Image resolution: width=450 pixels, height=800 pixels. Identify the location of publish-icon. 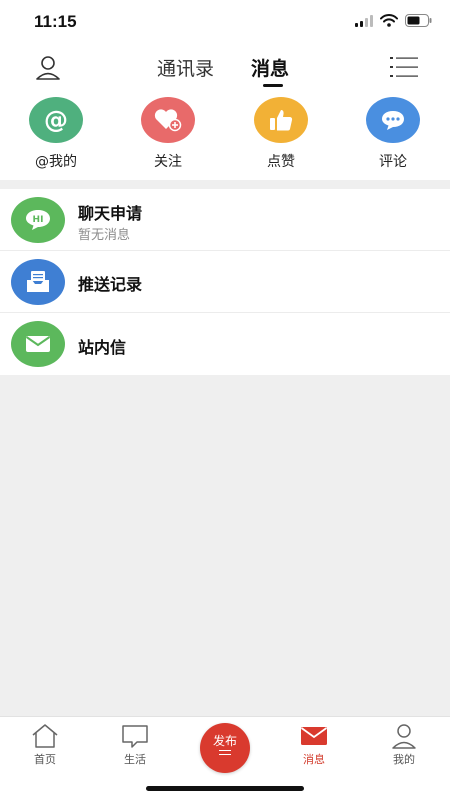
(225, 752).